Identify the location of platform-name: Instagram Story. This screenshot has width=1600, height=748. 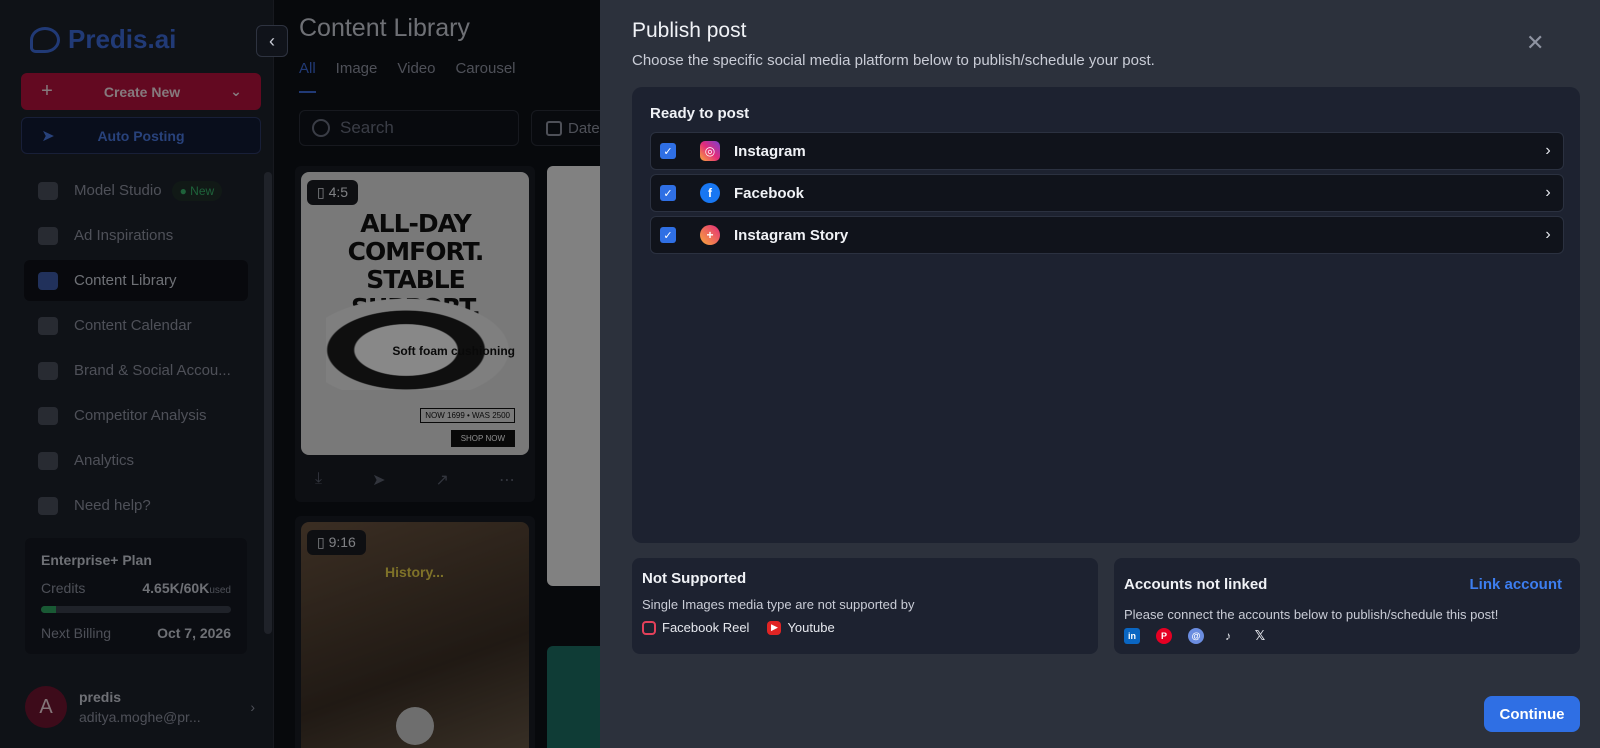
(791, 235).